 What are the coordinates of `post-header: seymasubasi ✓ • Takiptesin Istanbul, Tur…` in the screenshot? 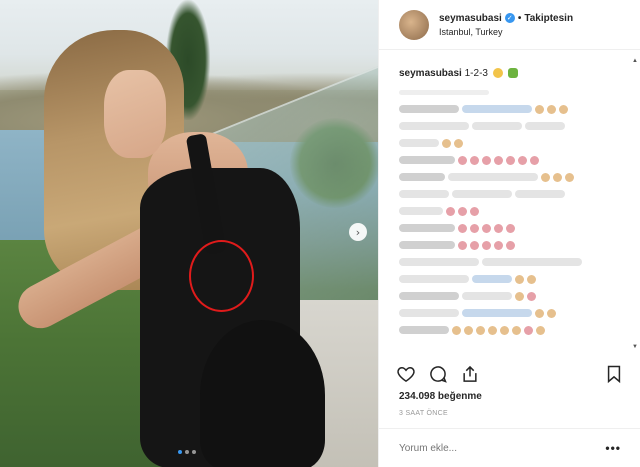 It's located at (509, 25).